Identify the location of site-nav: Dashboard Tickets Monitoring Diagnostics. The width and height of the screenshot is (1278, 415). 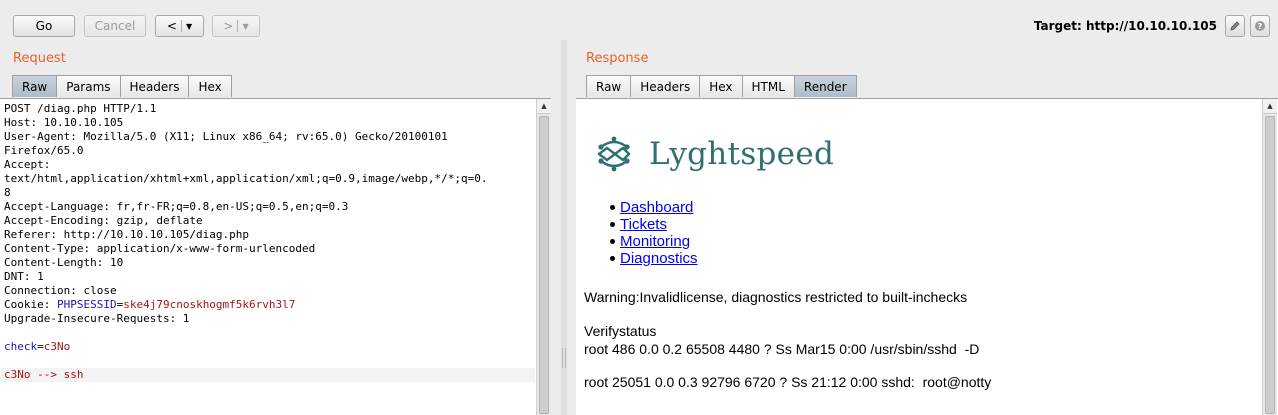
(654, 233).